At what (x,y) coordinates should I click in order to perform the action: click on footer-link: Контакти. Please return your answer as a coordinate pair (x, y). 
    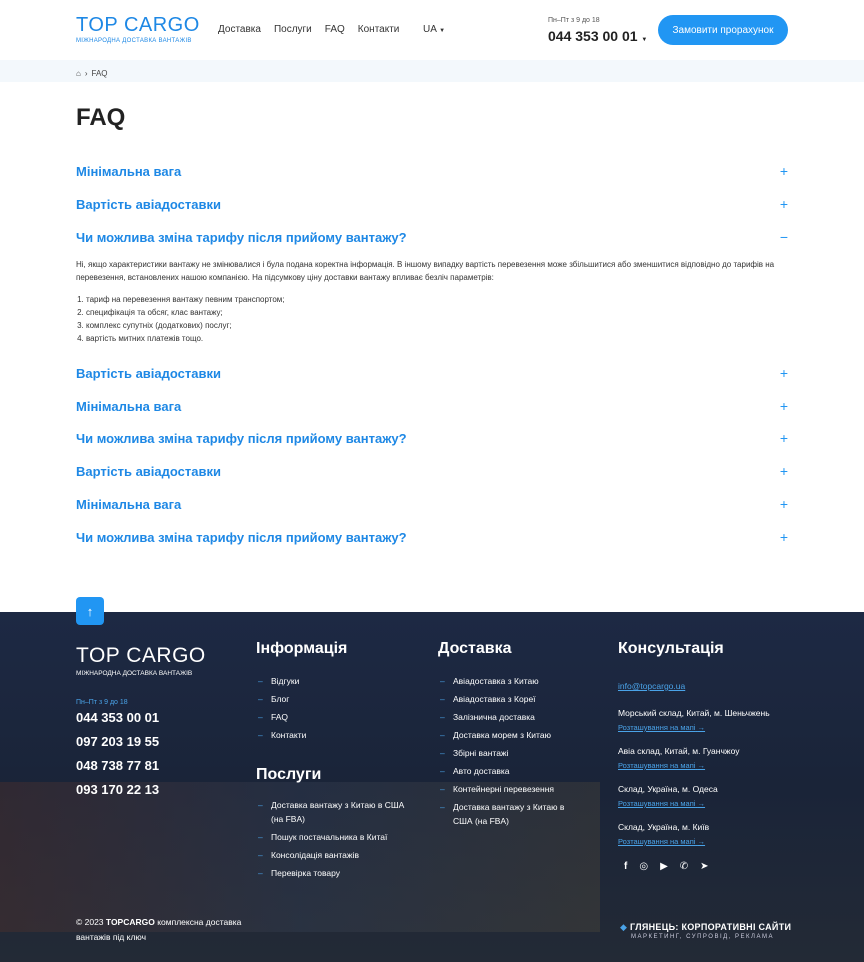
    Looking at the image, I should click on (281, 735).